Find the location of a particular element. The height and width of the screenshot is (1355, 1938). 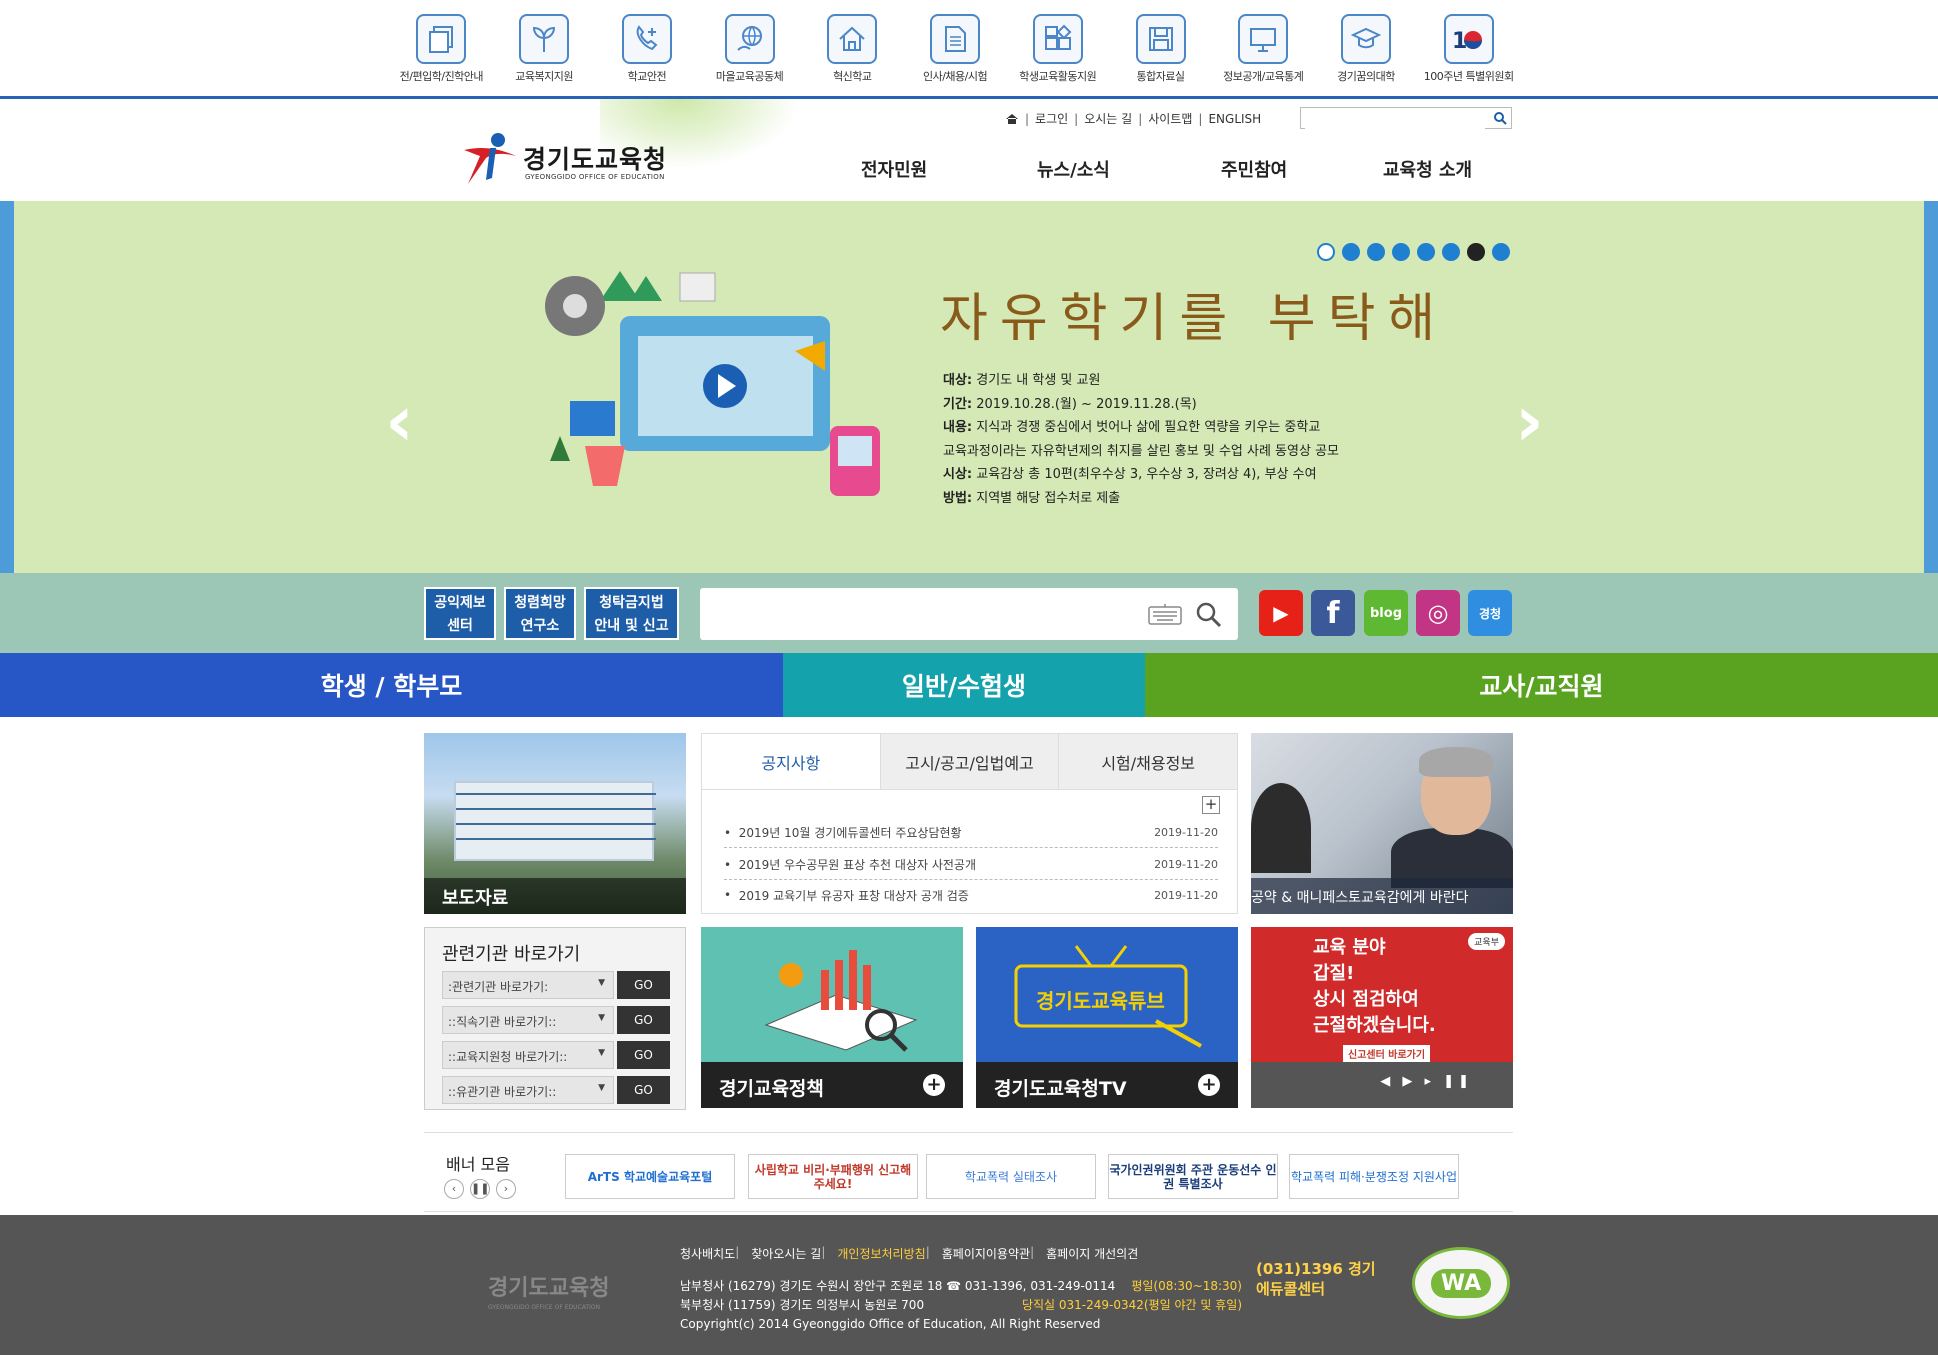

footer-link-directions: 찾아오시는 길 is located at coordinates (786, 1253).